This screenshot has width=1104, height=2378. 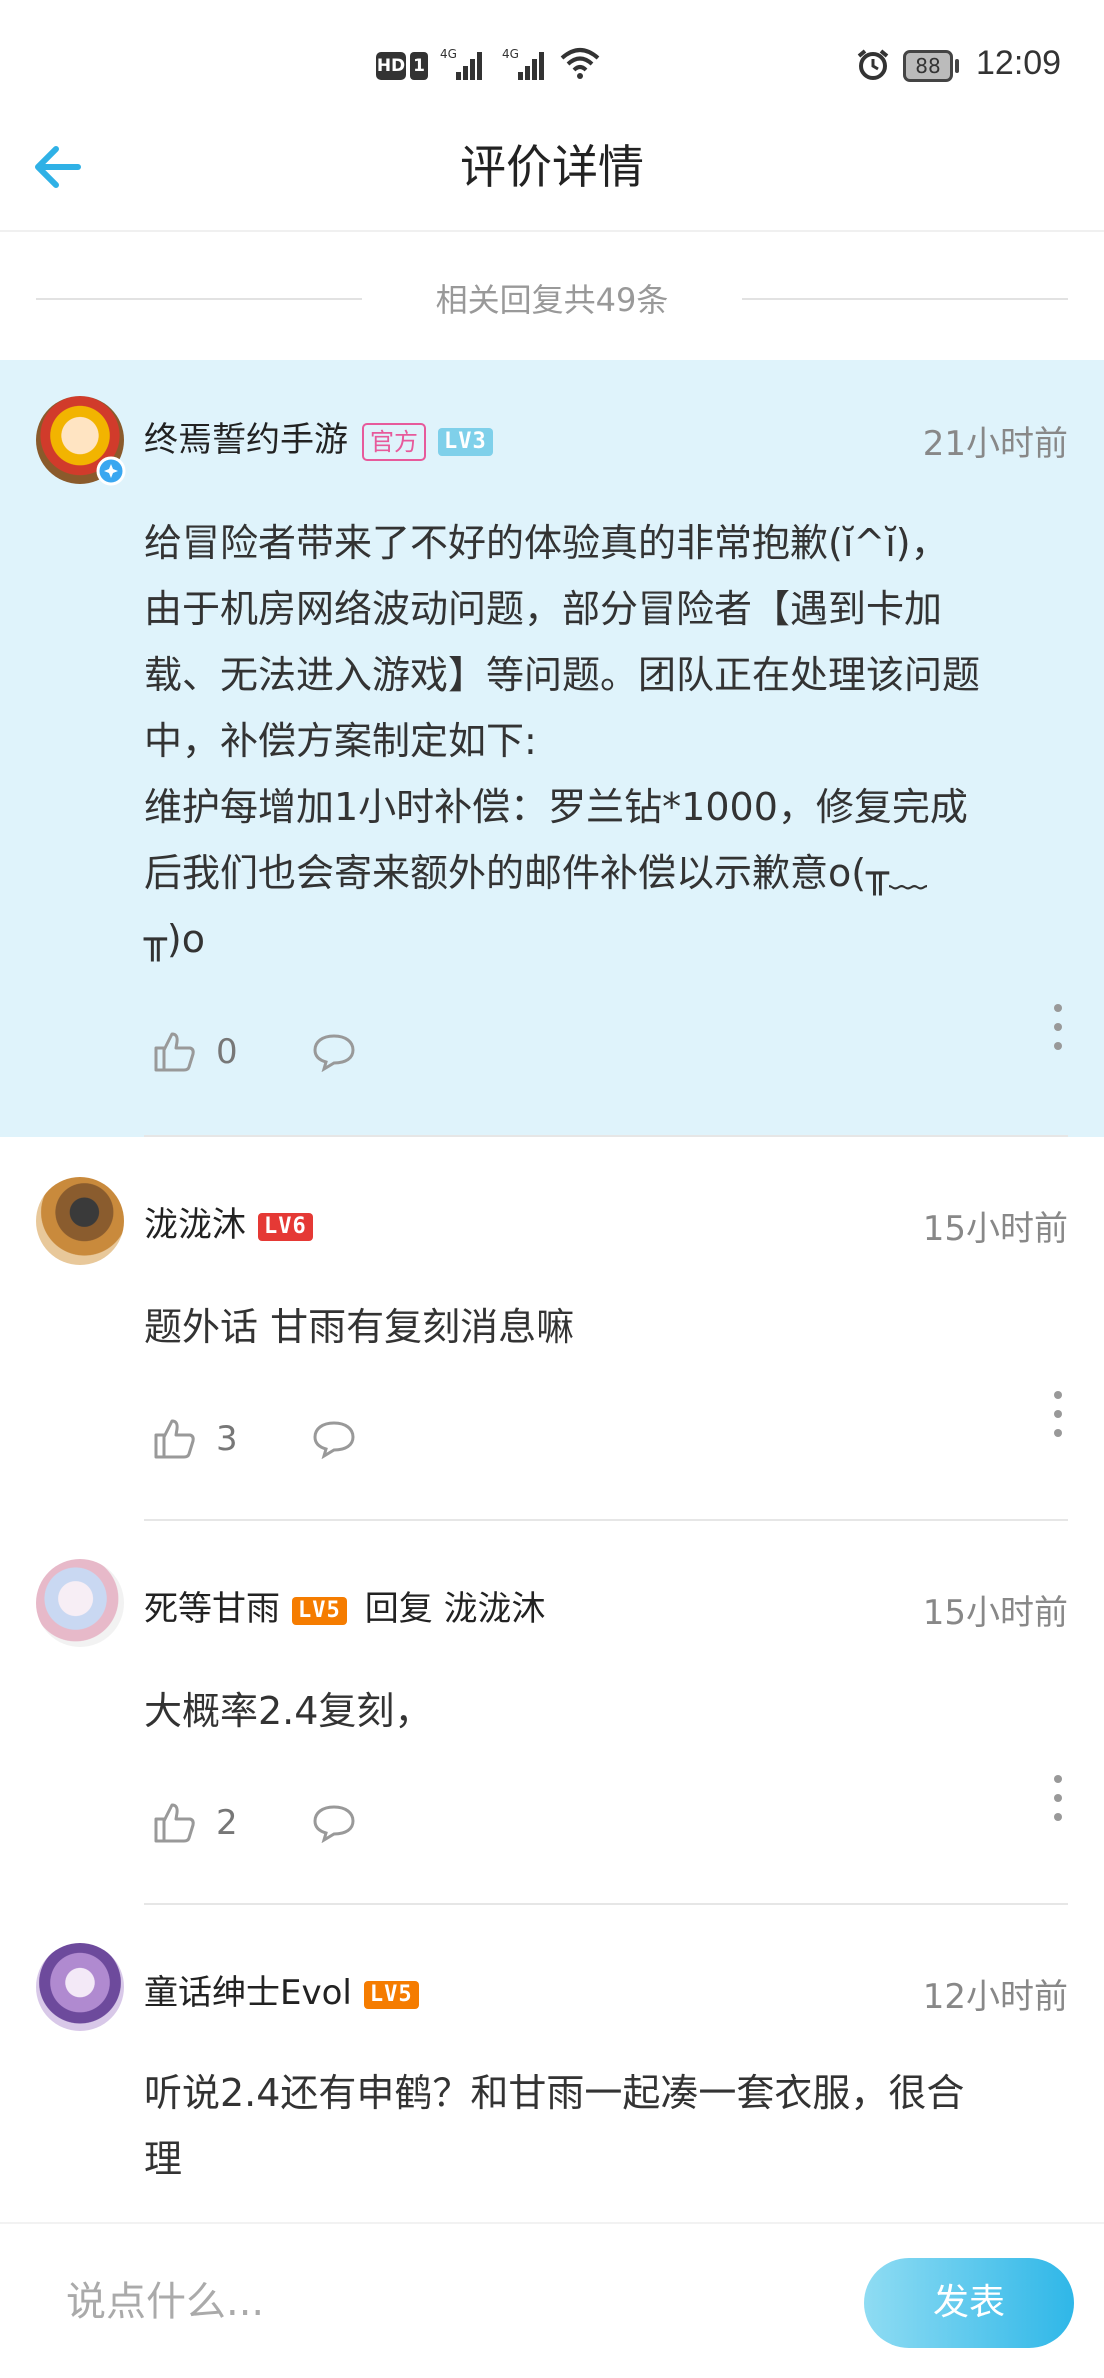 What do you see at coordinates (195, 1225) in the screenshot?
I see `username: 泷泷沐` at bounding box center [195, 1225].